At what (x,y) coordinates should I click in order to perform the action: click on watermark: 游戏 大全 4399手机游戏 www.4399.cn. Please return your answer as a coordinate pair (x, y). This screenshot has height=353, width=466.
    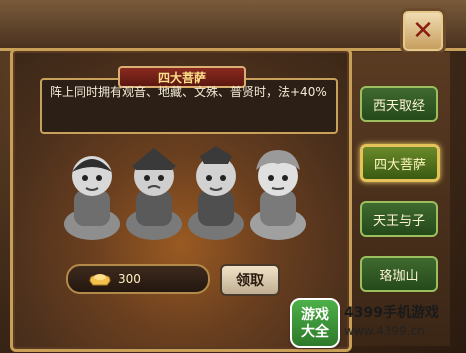
    Looking at the image, I should click on (374, 321).